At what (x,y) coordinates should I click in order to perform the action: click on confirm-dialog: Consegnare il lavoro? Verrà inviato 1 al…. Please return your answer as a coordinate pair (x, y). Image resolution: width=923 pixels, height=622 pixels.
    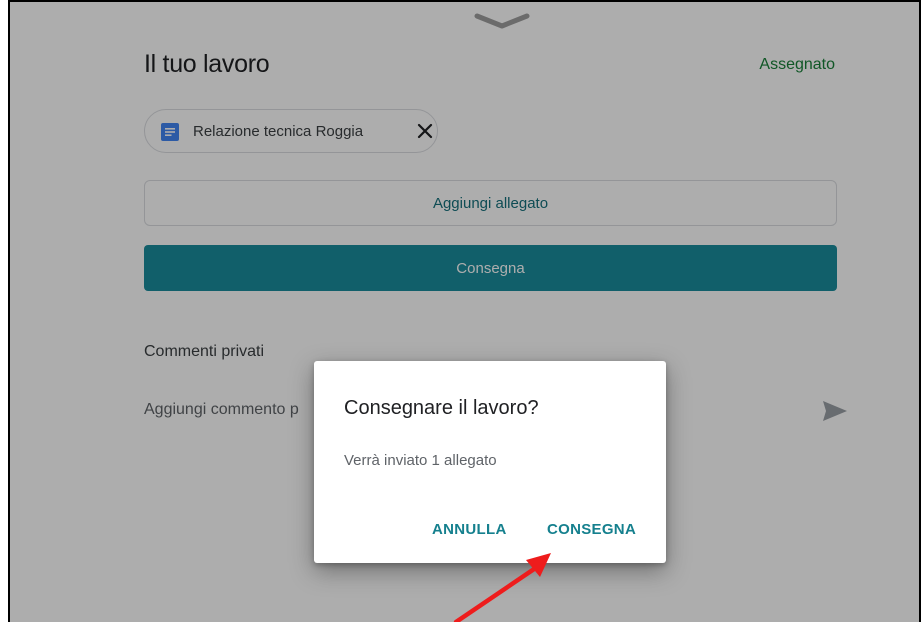
    Looking at the image, I should click on (490, 462).